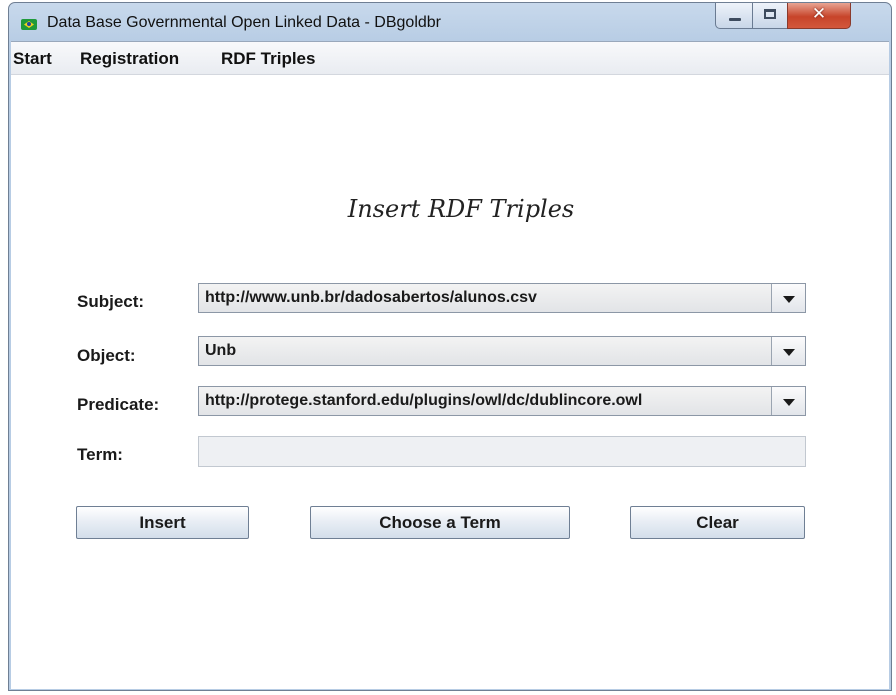 This screenshot has width=896, height=695. What do you see at coordinates (32, 59) in the screenshot?
I see `menu-item-start: Start` at bounding box center [32, 59].